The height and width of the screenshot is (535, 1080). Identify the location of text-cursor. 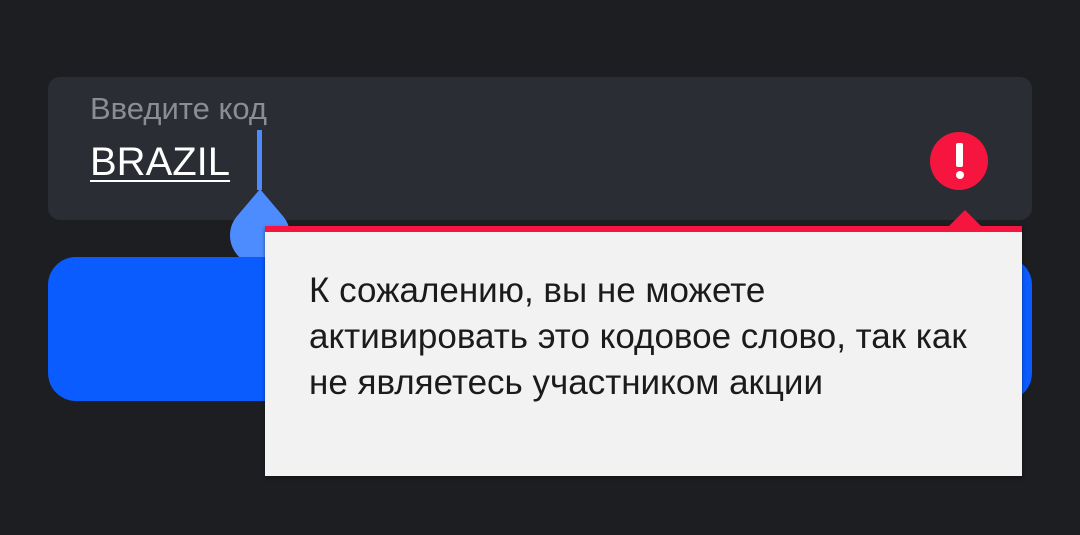
(259, 160).